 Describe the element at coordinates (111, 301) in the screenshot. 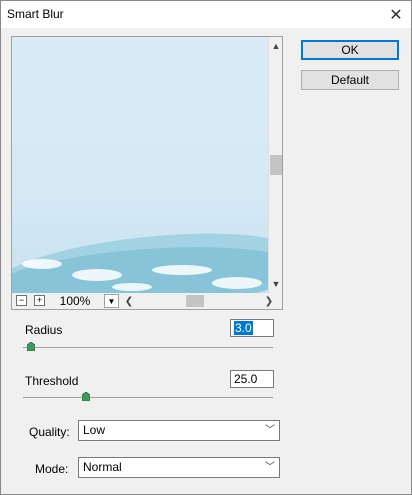

I see `zoom-dropdown-icon: ▼` at that location.